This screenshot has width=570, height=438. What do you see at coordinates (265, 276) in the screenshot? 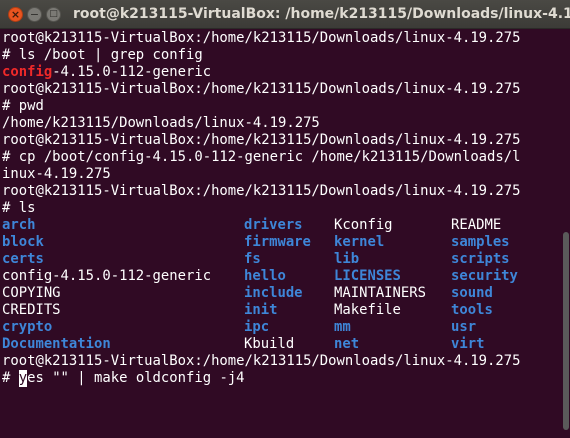
I see `directory-entry: hello` at bounding box center [265, 276].